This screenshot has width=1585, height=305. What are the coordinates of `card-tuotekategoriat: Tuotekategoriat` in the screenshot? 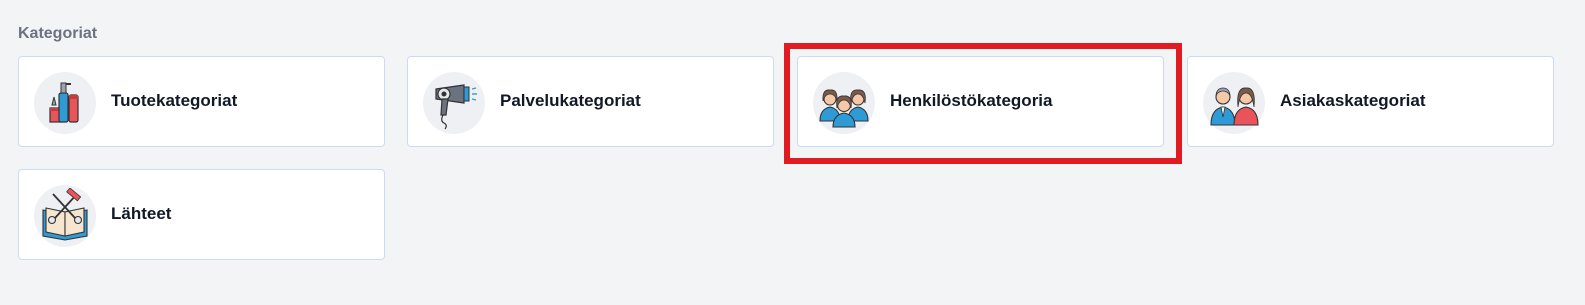 It's located at (201, 101).